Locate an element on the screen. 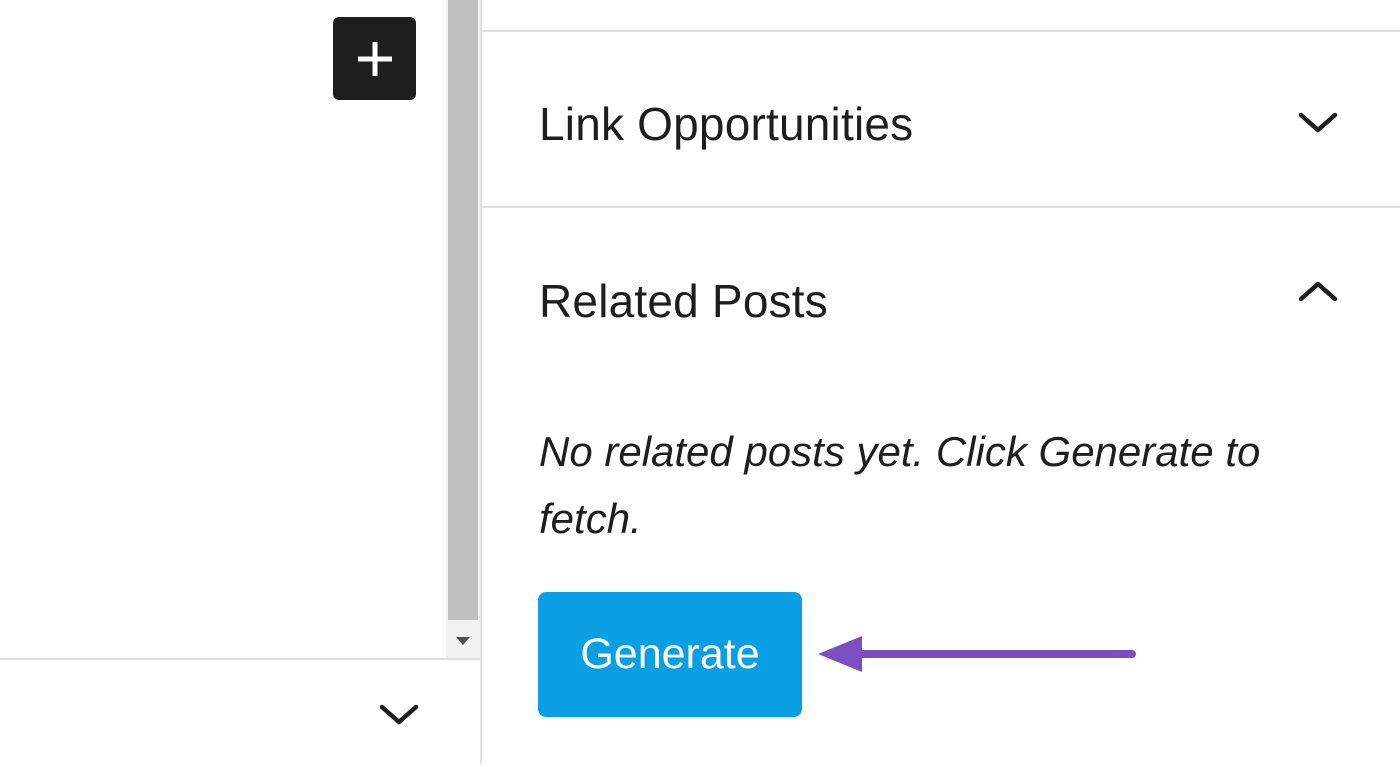 The width and height of the screenshot is (1400, 767). generate-button: Generate is located at coordinates (670, 654).